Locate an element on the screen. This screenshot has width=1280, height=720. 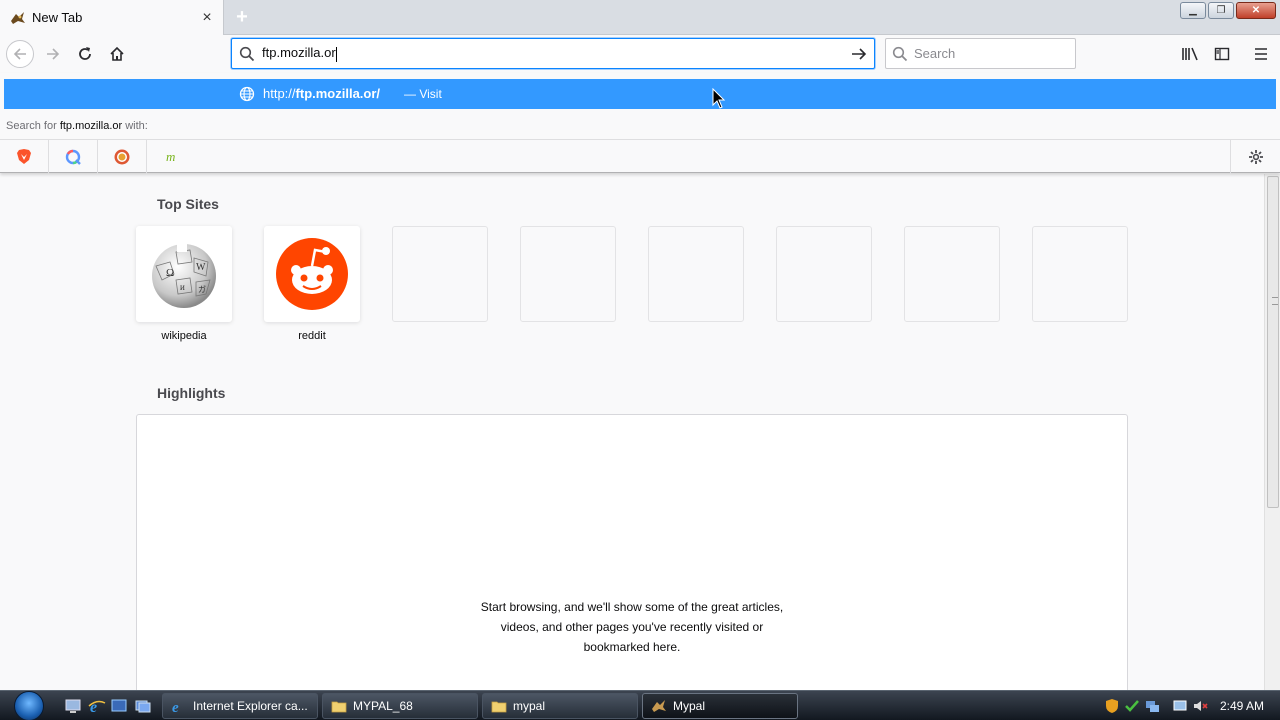
top-site-wikipedia: Ω W и ガ wikipedia is located at coordinates (184, 284).